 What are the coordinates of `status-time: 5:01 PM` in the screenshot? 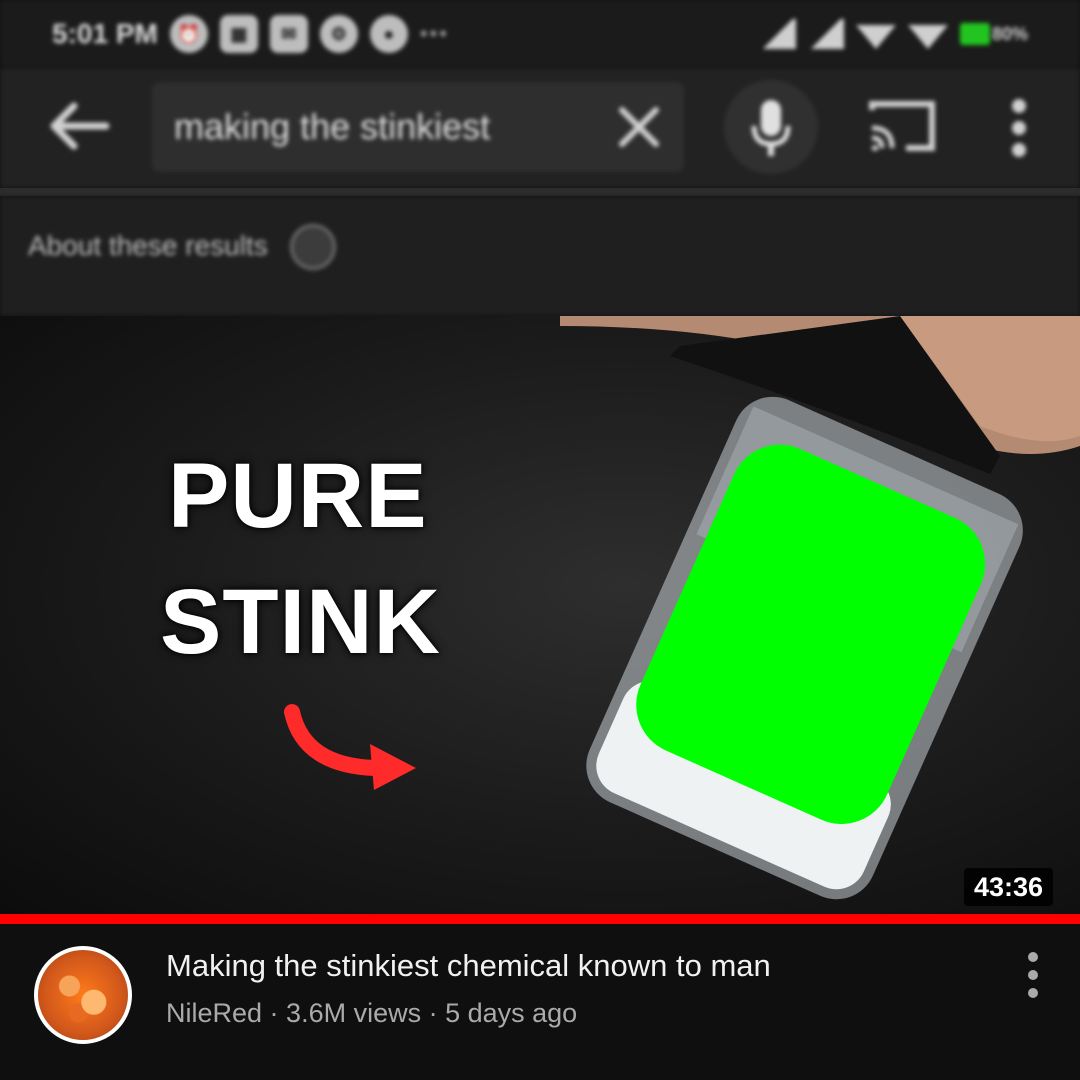 It's located at (105, 33).